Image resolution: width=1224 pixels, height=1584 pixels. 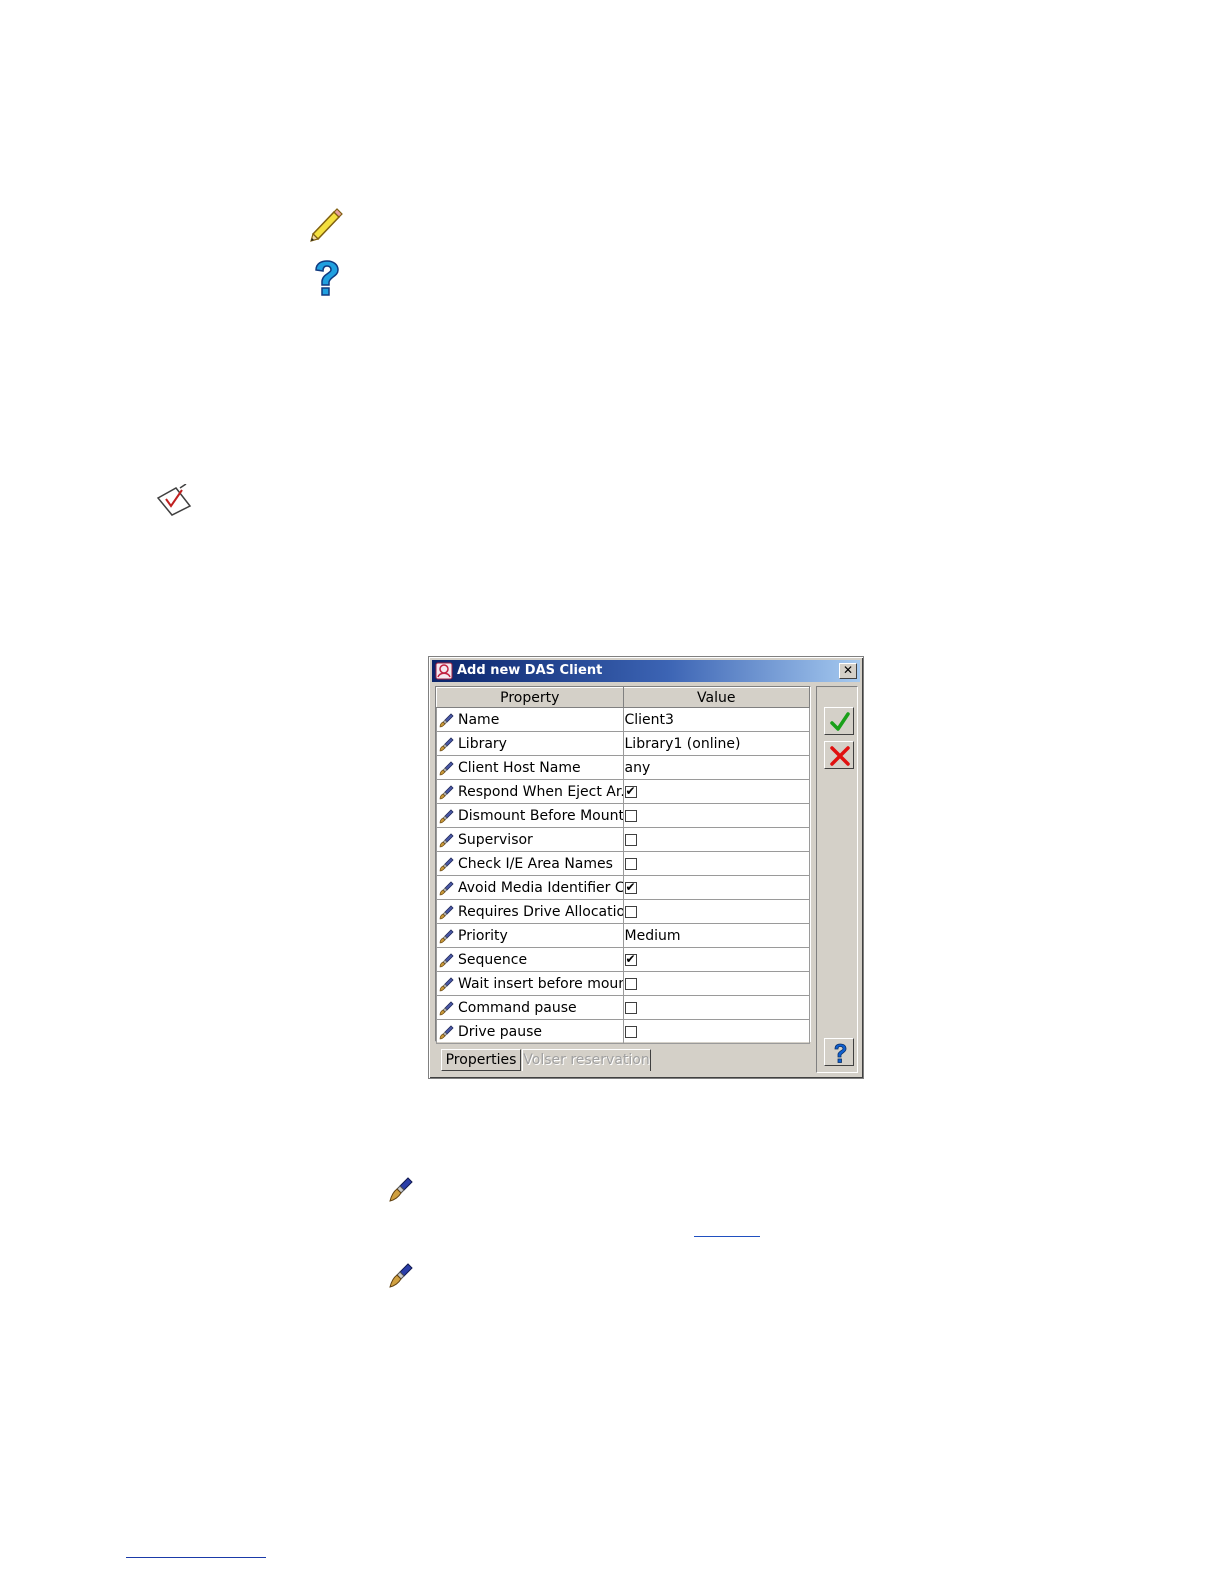 I want to click on table-row: Client Host Name any, so click(x=623, y=767).